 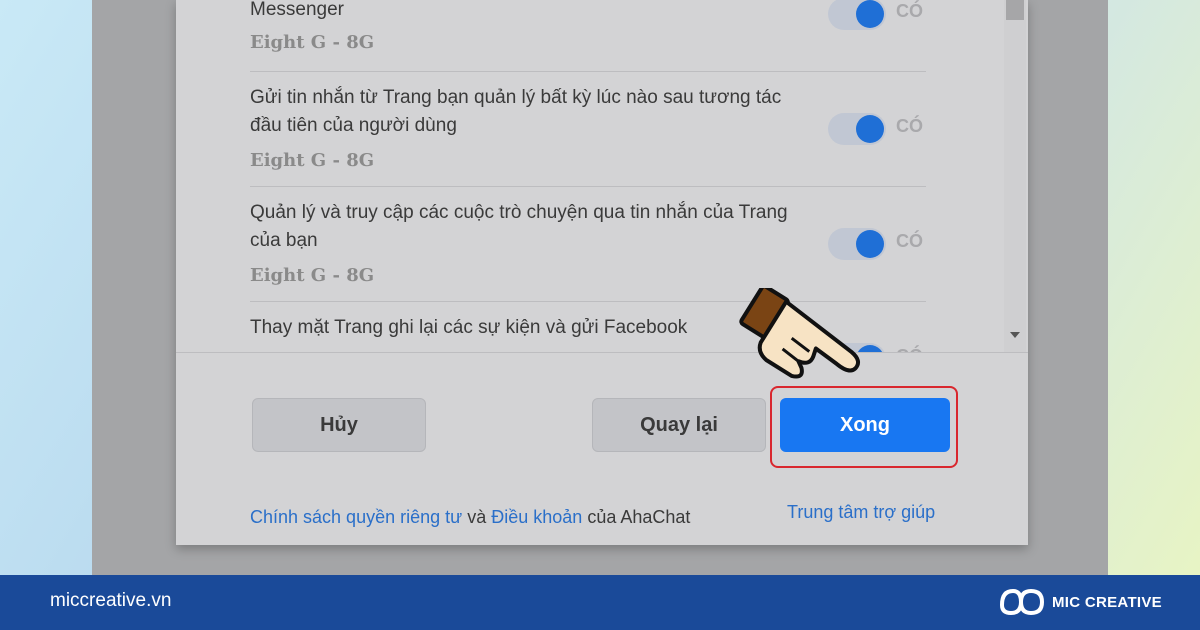 What do you see at coordinates (339, 425) in the screenshot?
I see `cancel-button: Hủy` at bounding box center [339, 425].